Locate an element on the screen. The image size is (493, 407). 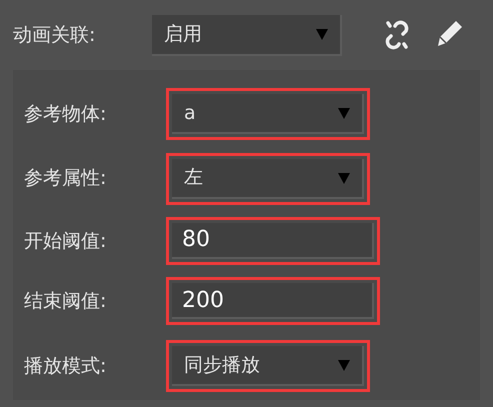
field-label: 动画关联: is located at coordinates (54, 35).